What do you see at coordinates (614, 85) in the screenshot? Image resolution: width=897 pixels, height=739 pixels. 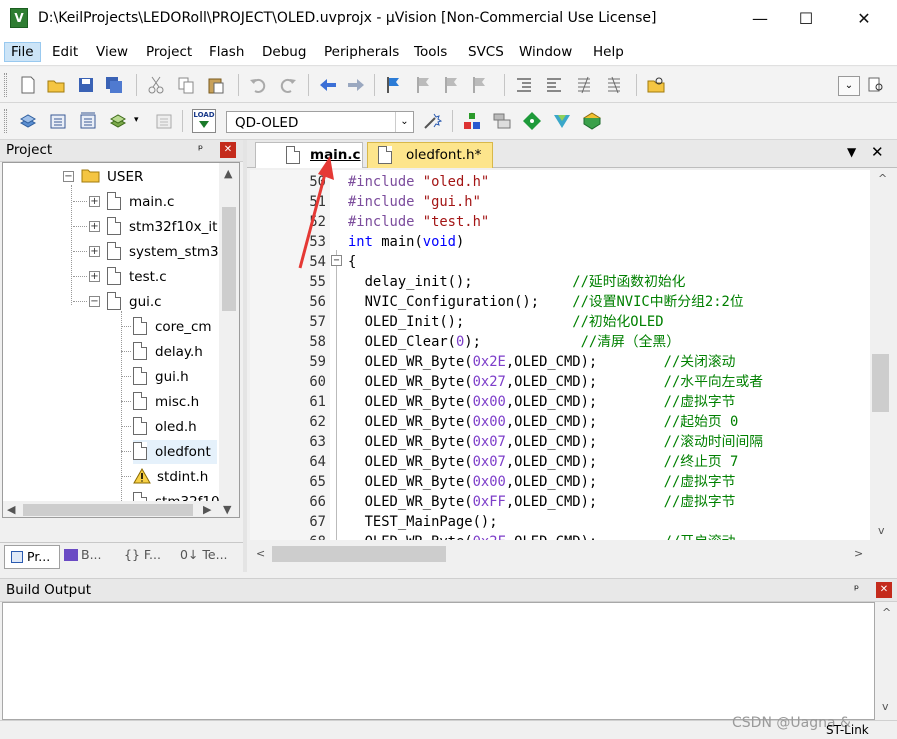 I see `uncomment-icon` at bounding box center [614, 85].